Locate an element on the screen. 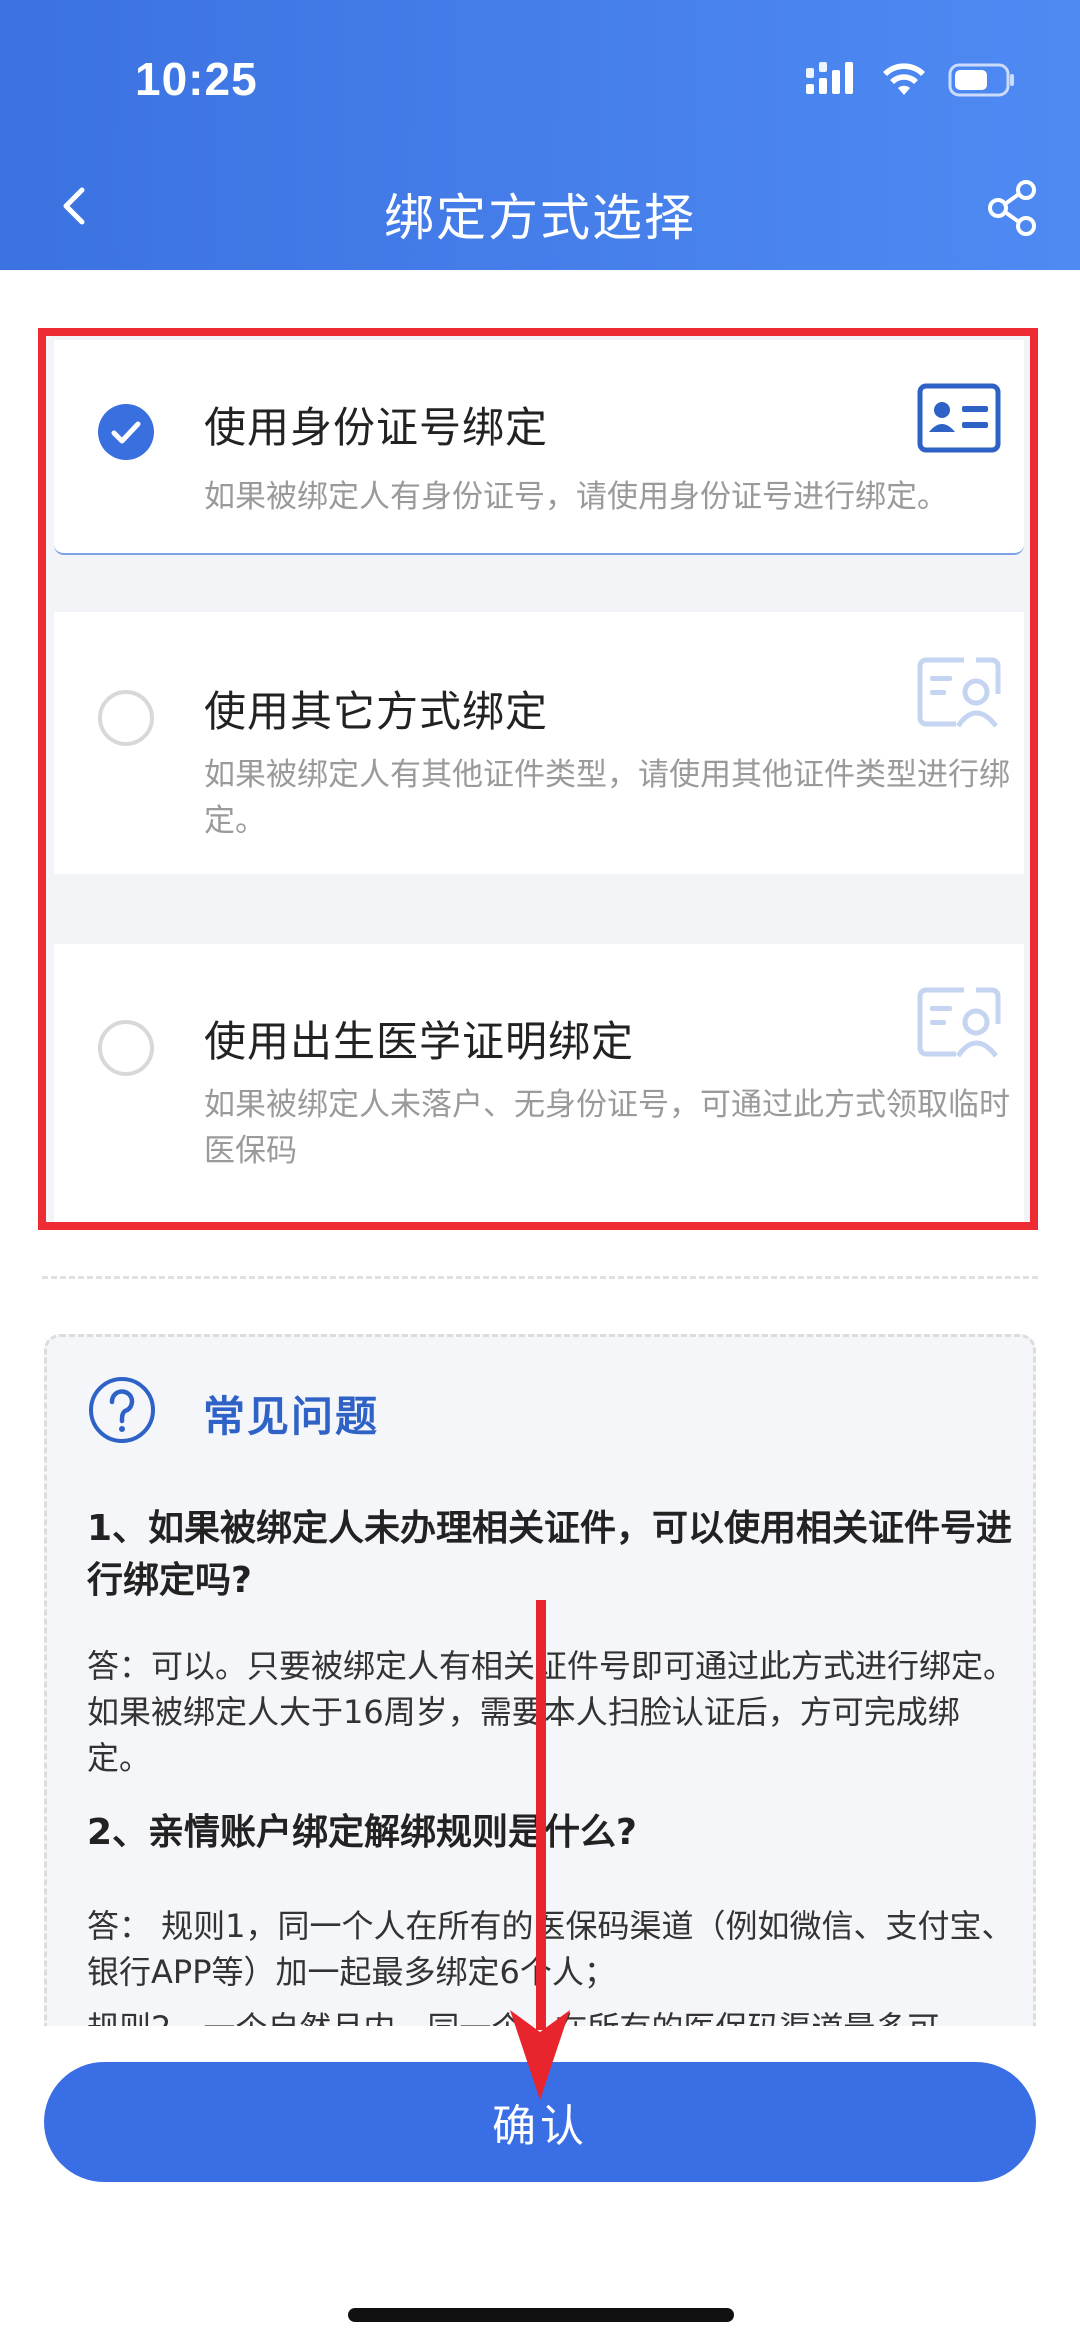  faq-title: 常见问题 is located at coordinates (291, 1416).